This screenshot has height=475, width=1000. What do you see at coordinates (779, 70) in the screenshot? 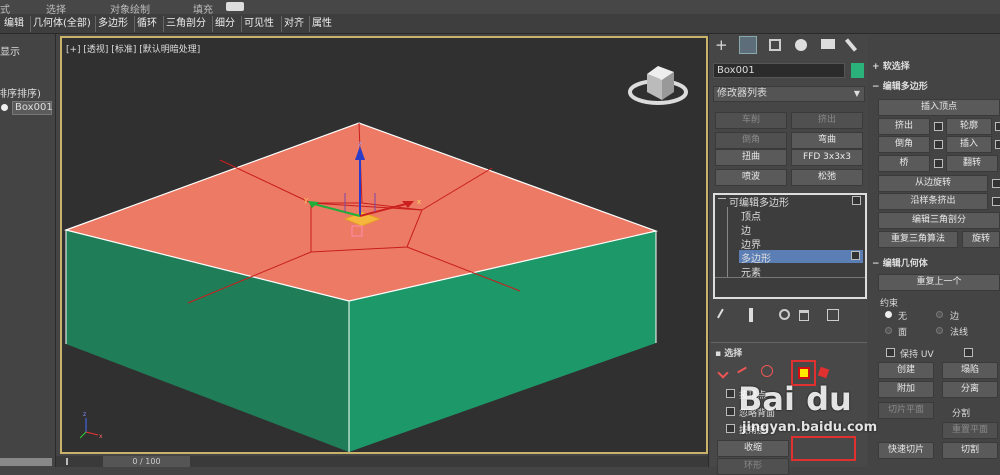
I see `object-name-input: Box001` at bounding box center [779, 70].